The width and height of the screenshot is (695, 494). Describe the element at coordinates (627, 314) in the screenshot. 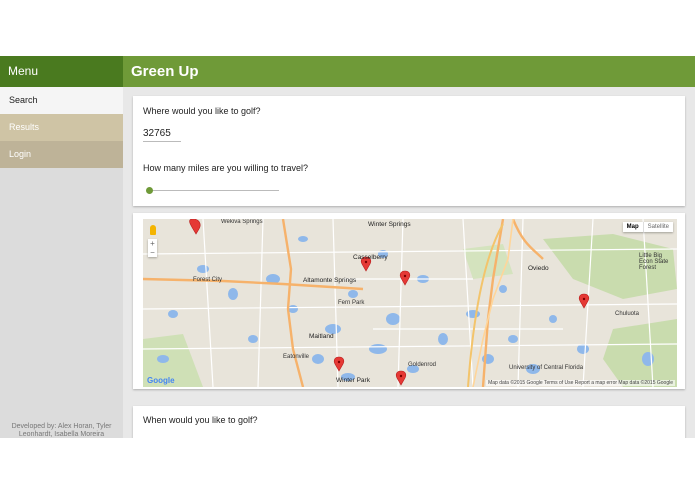

I see `place-label: Chuluota` at that location.